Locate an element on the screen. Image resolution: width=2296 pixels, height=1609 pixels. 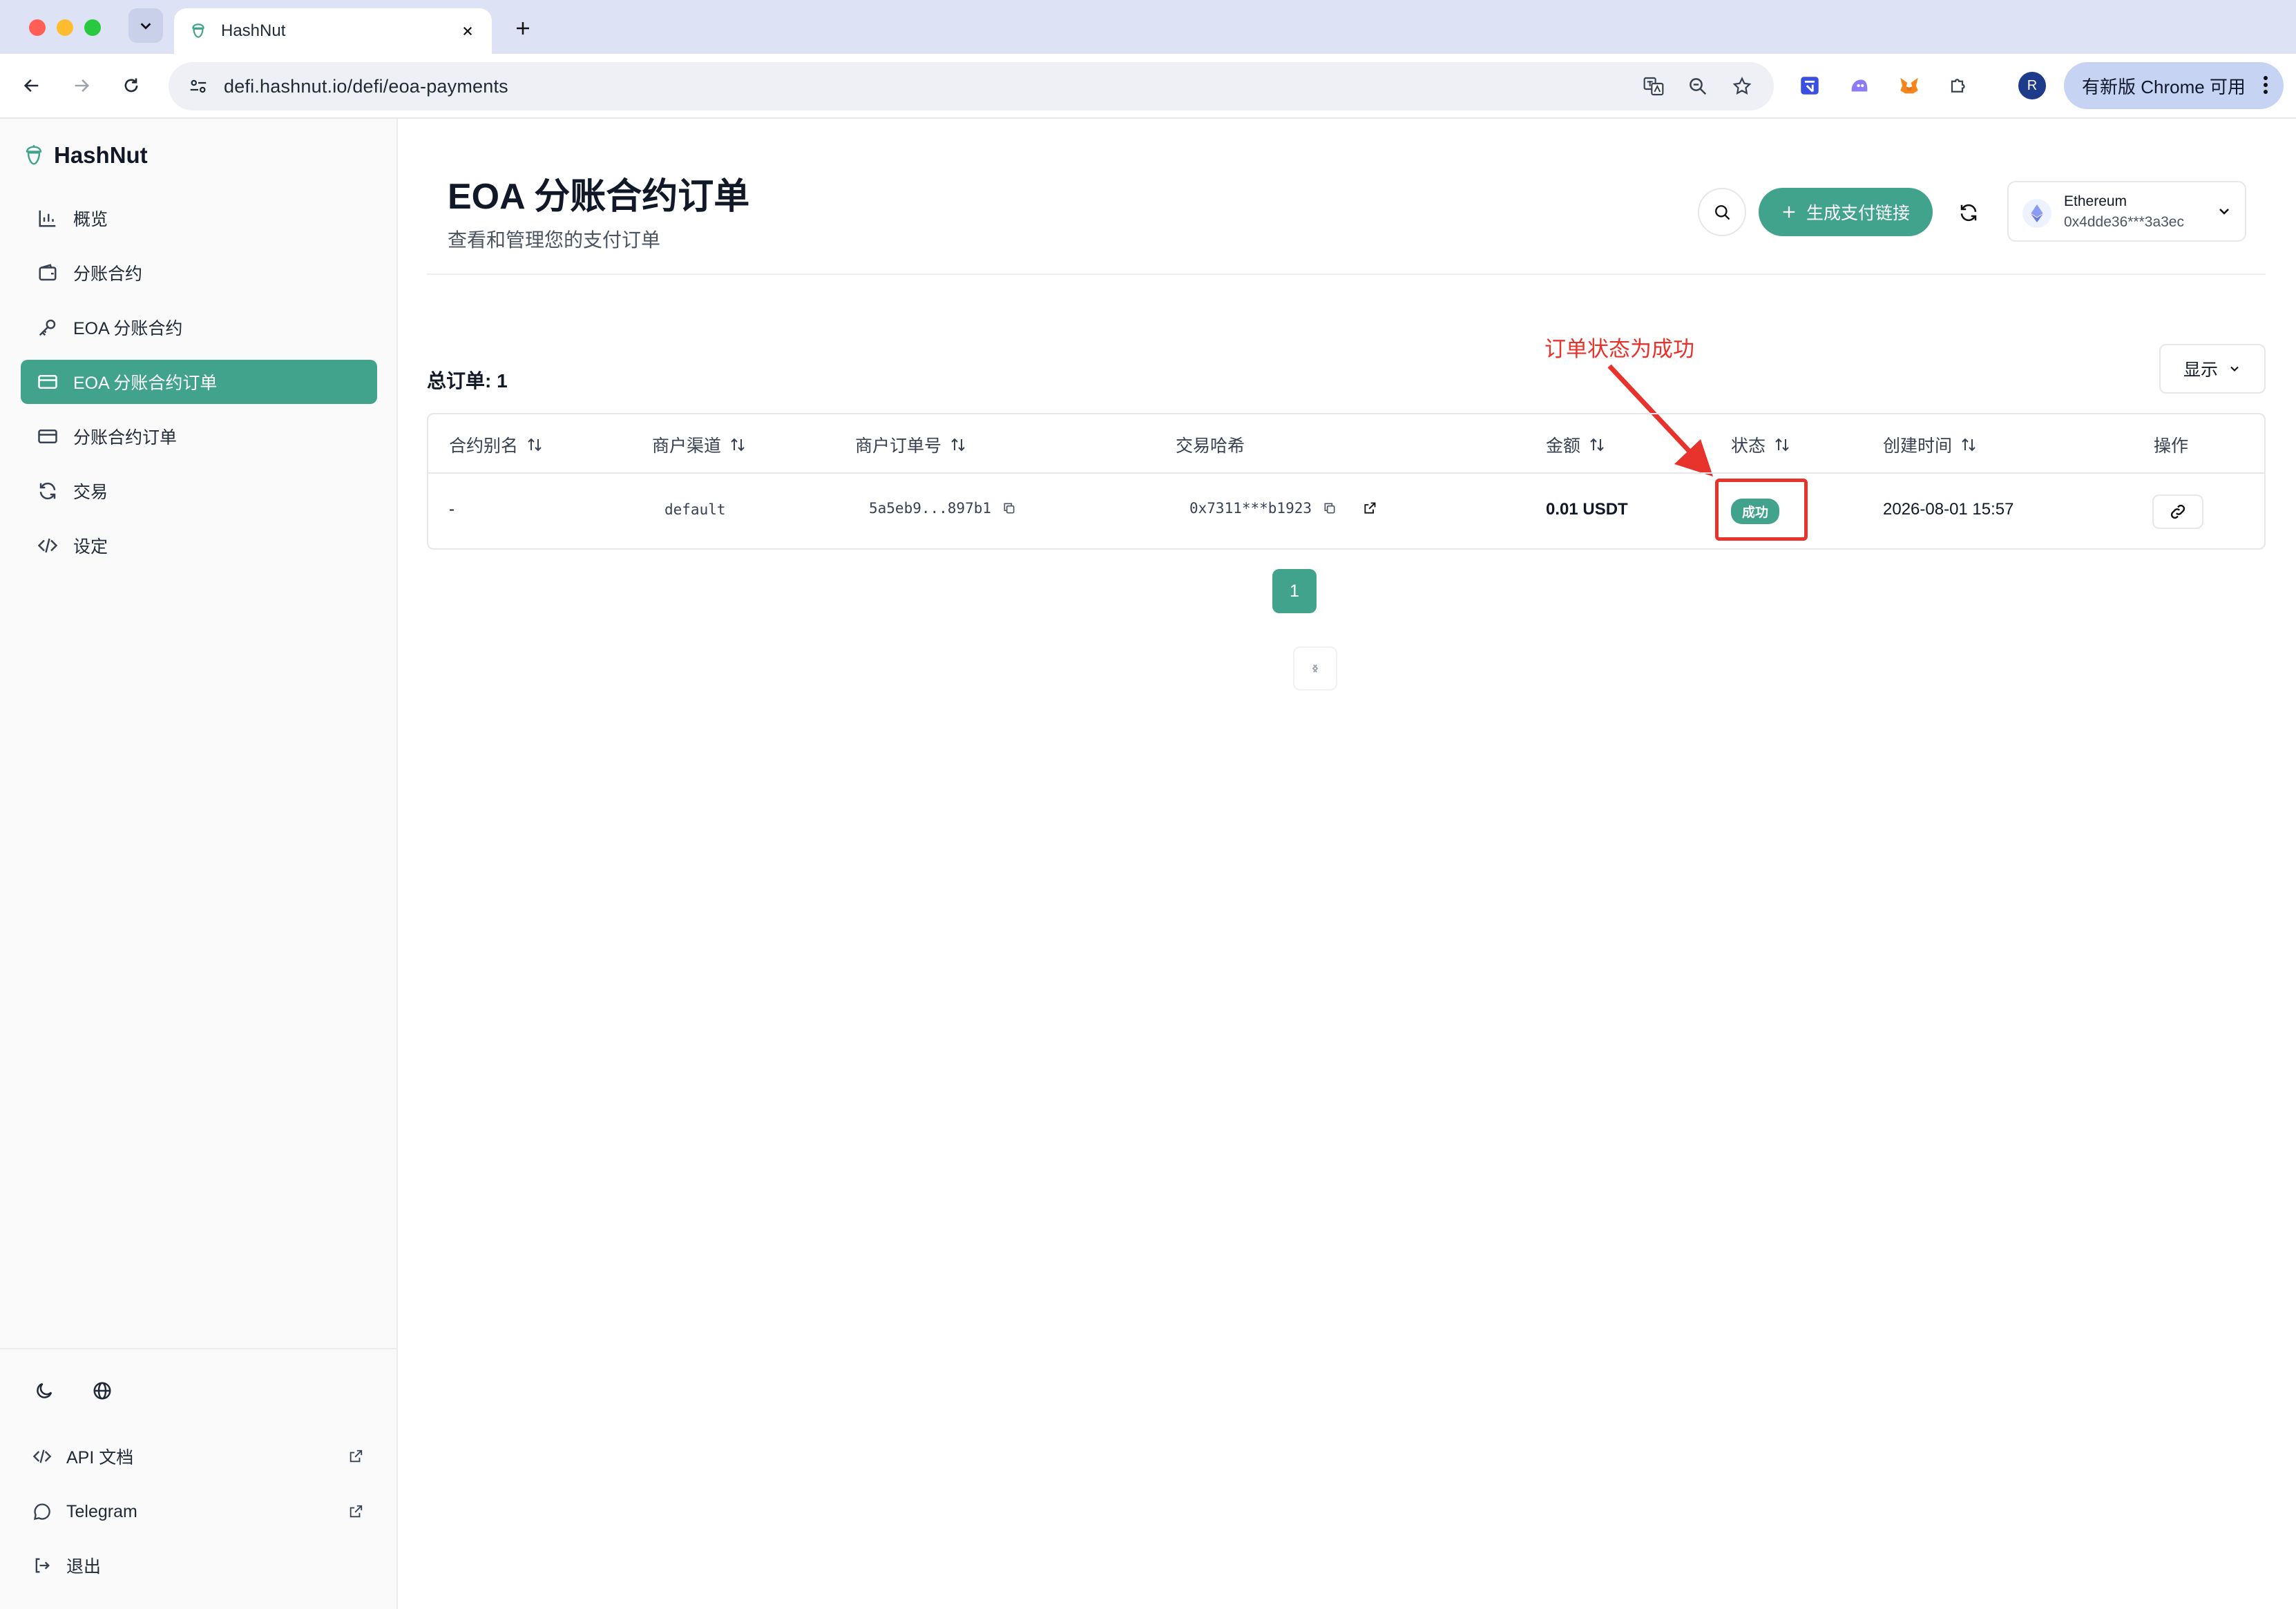
column-label: 操作 is located at coordinates (2171, 446).